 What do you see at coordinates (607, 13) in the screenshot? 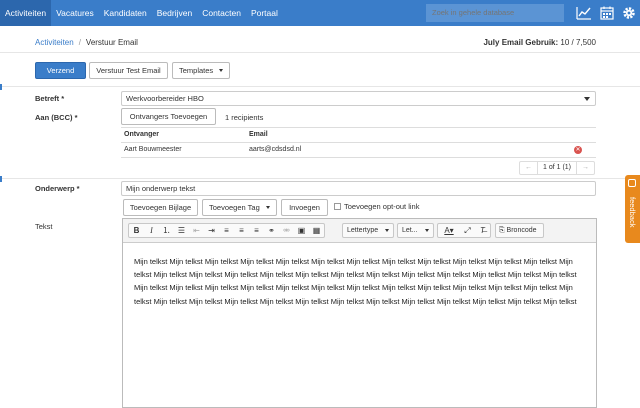
I see `calendar-icon` at bounding box center [607, 13].